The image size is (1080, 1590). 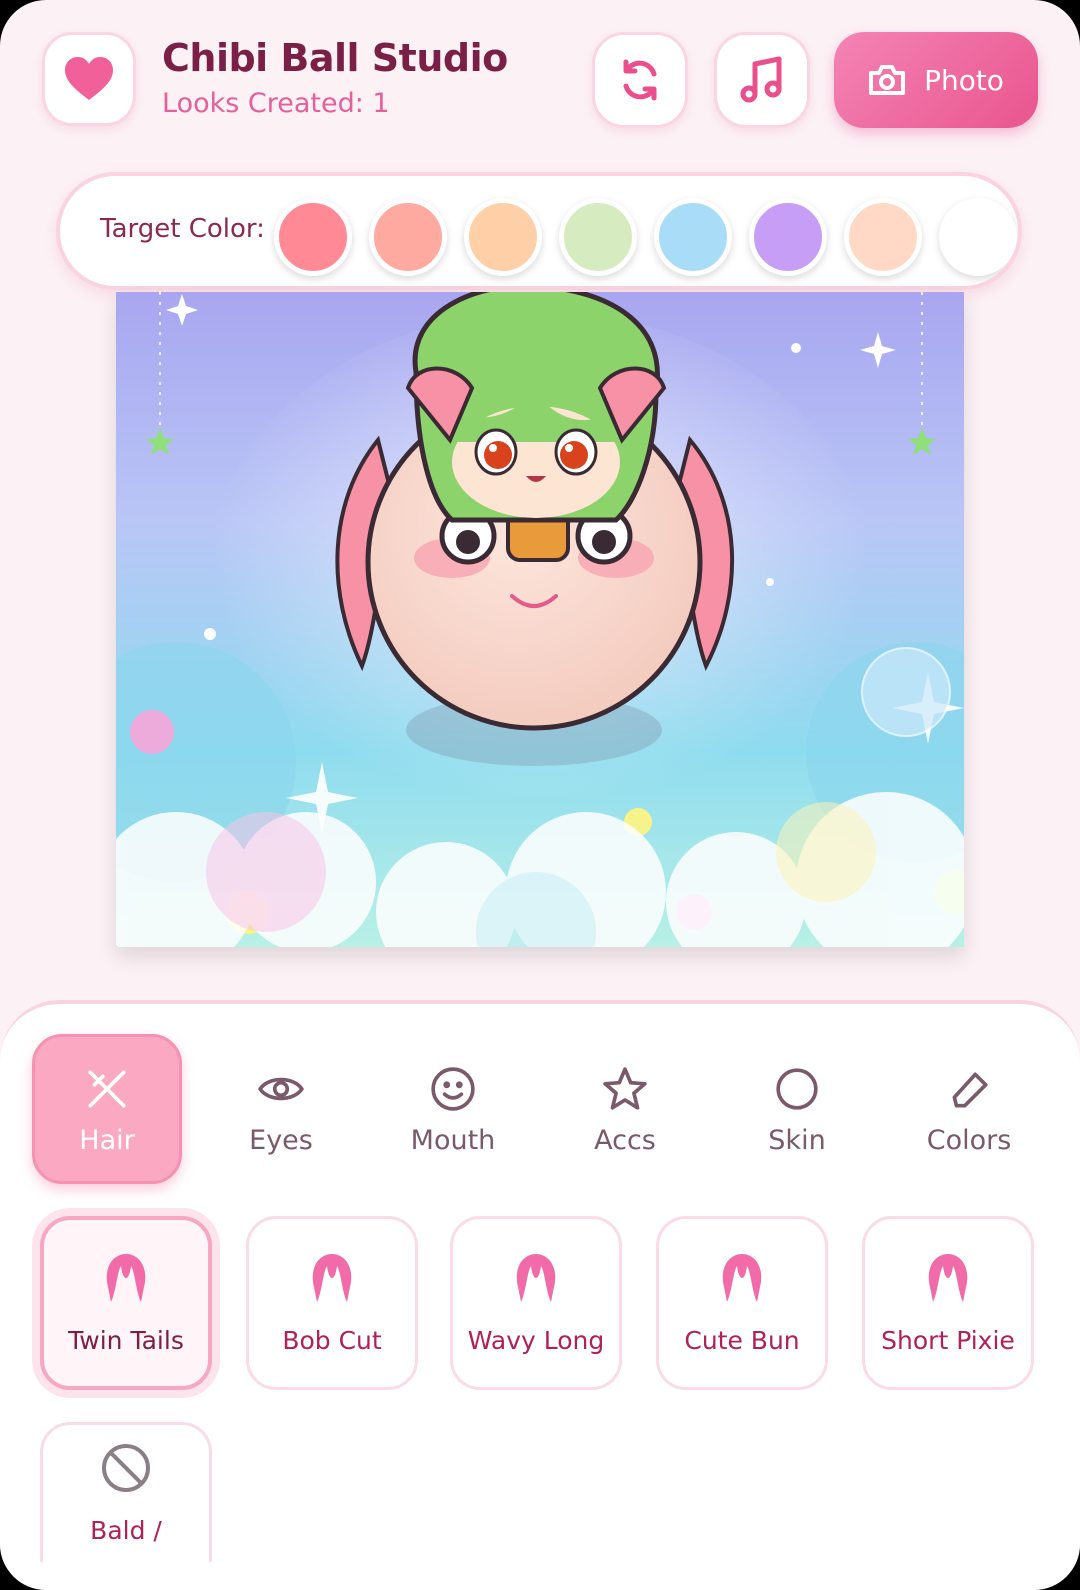 I want to click on target-color-bar: Target Color:, so click(x=539, y=231).